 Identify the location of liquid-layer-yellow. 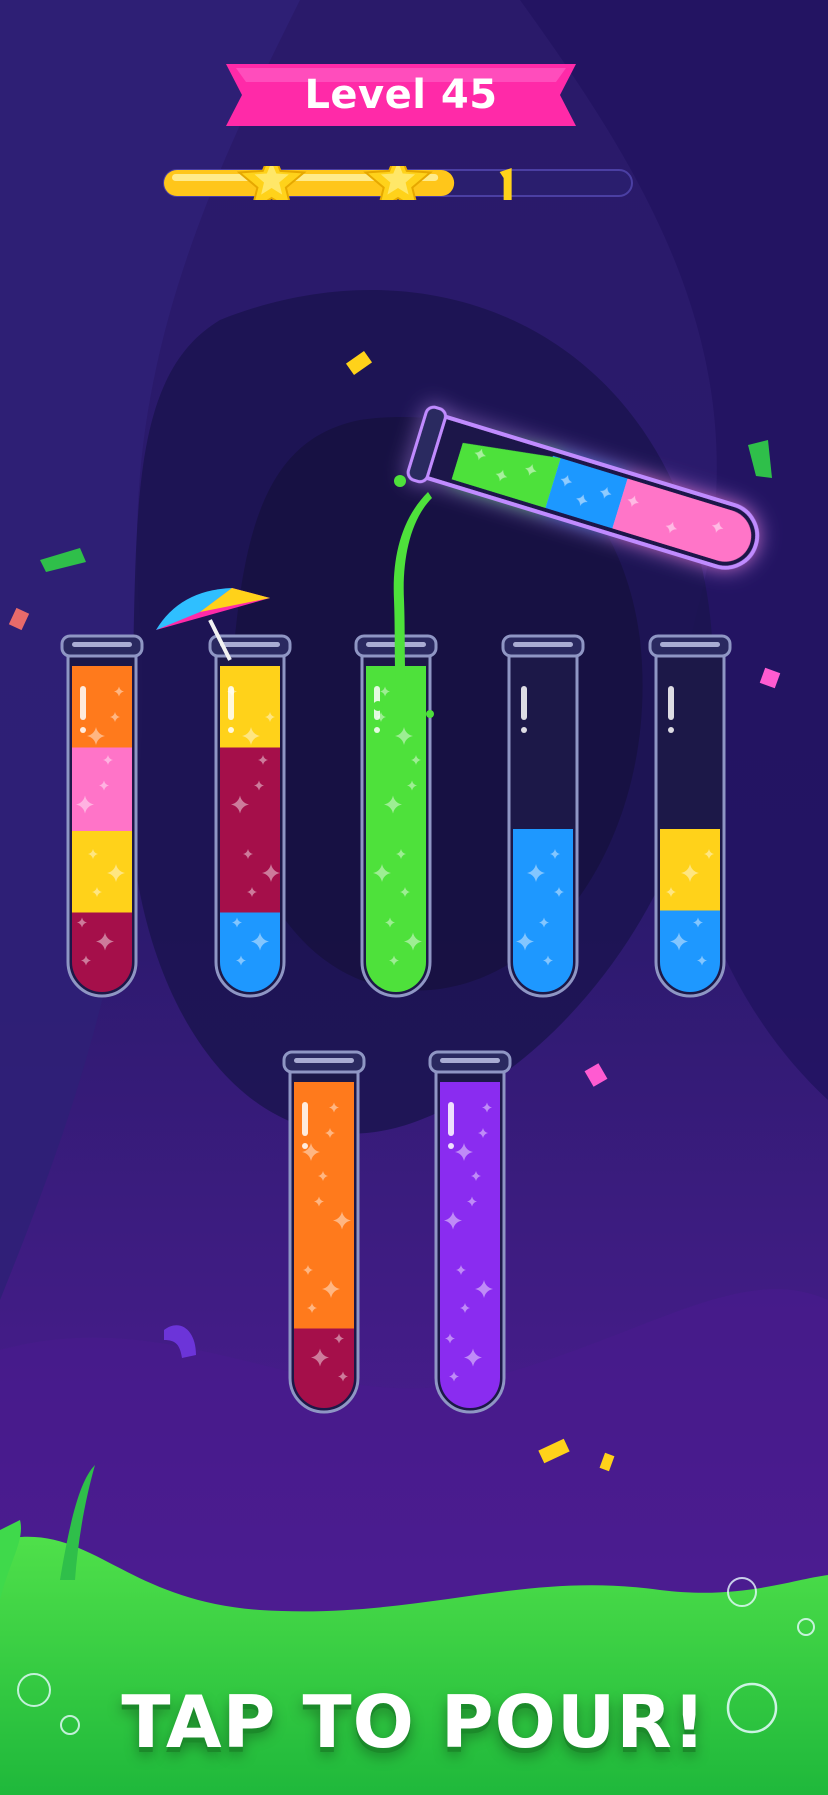
(102, 871).